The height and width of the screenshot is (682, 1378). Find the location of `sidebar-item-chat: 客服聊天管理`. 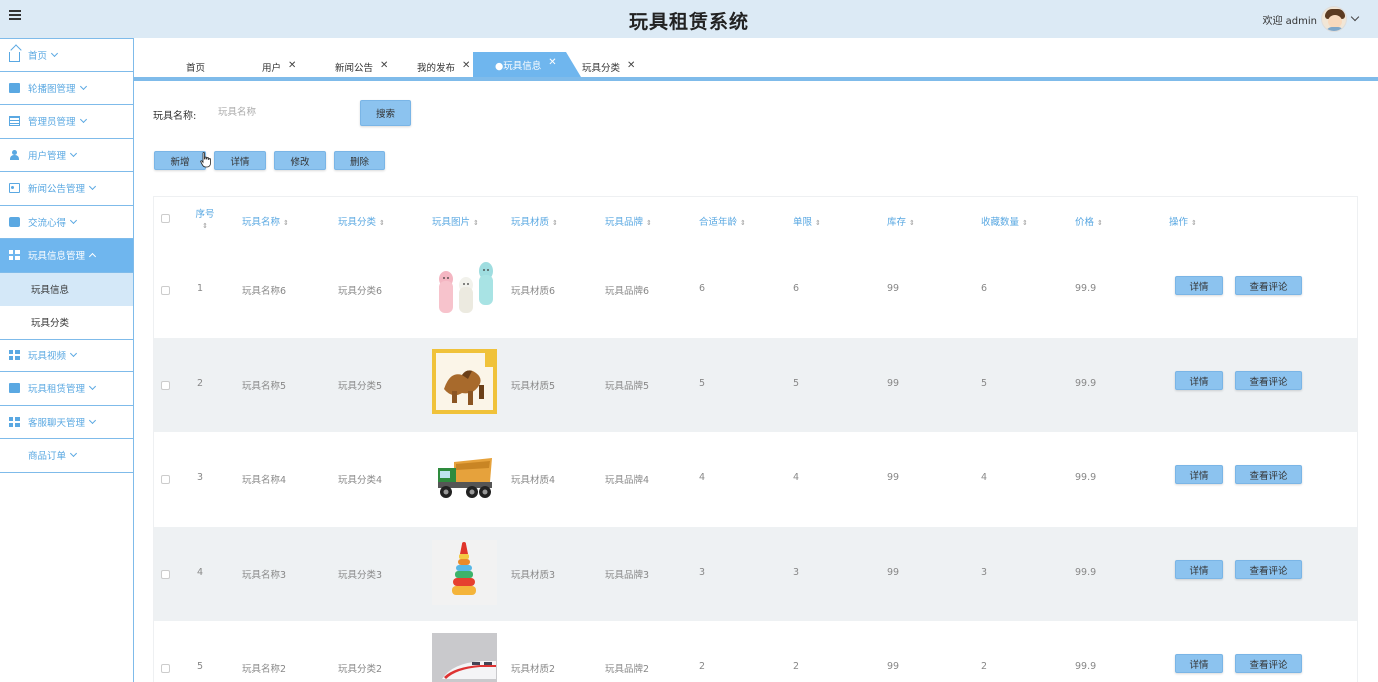

sidebar-item-chat: 客服聊天管理 is located at coordinates (66, 422).